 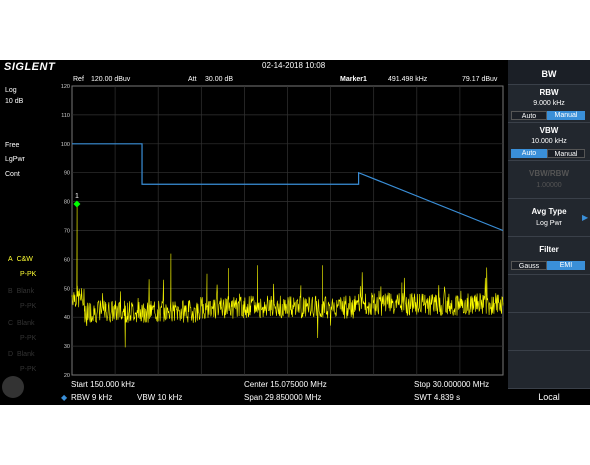 I want to click on local-label: Local, so click(x=549, y=397).